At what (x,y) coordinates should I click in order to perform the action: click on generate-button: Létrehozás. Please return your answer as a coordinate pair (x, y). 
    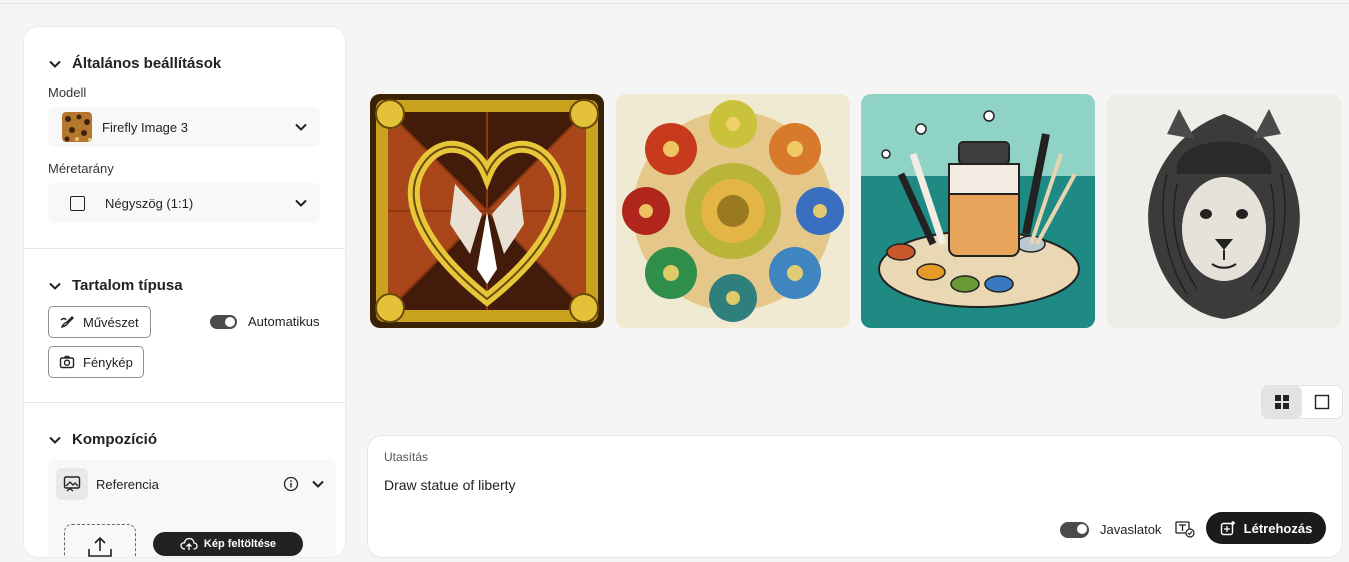
    Looking at the image, I should click on (1266, 528).